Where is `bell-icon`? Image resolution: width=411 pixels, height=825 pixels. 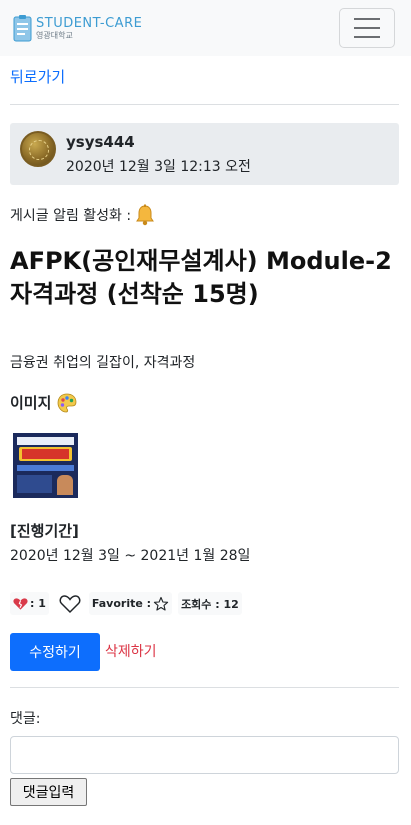 bell-icon is located at coordinates (145, 215).